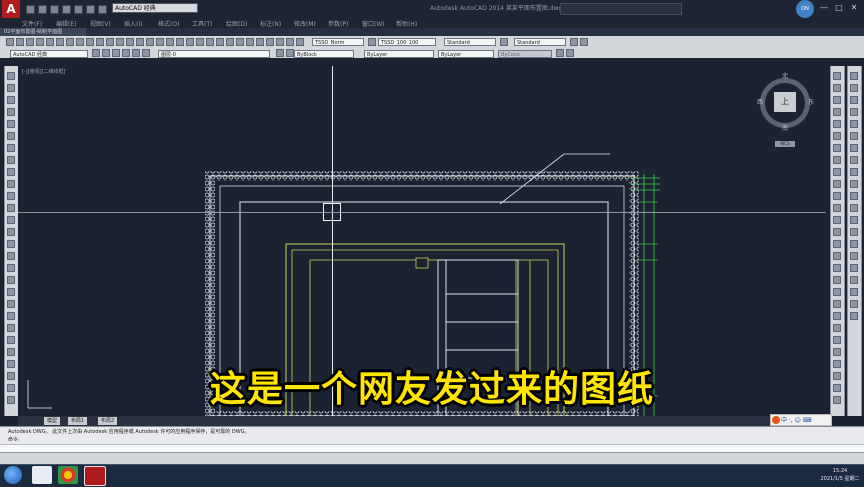 This screenshot has height=487, width=864. What do you see at coordinates (824, 8) in the screenshot?
I see `minimize-button: —` at bounding box center [824, 8].